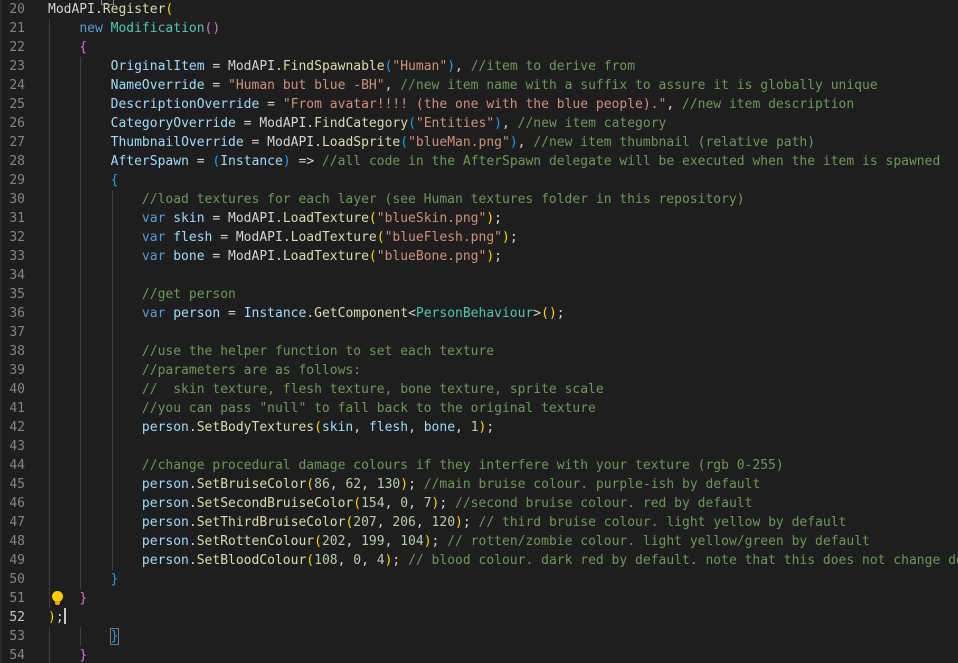 The image size is (958, 663). Describe the element at coordinates (12, 47) in the screenshot. I see `line-number: 22` at that location.